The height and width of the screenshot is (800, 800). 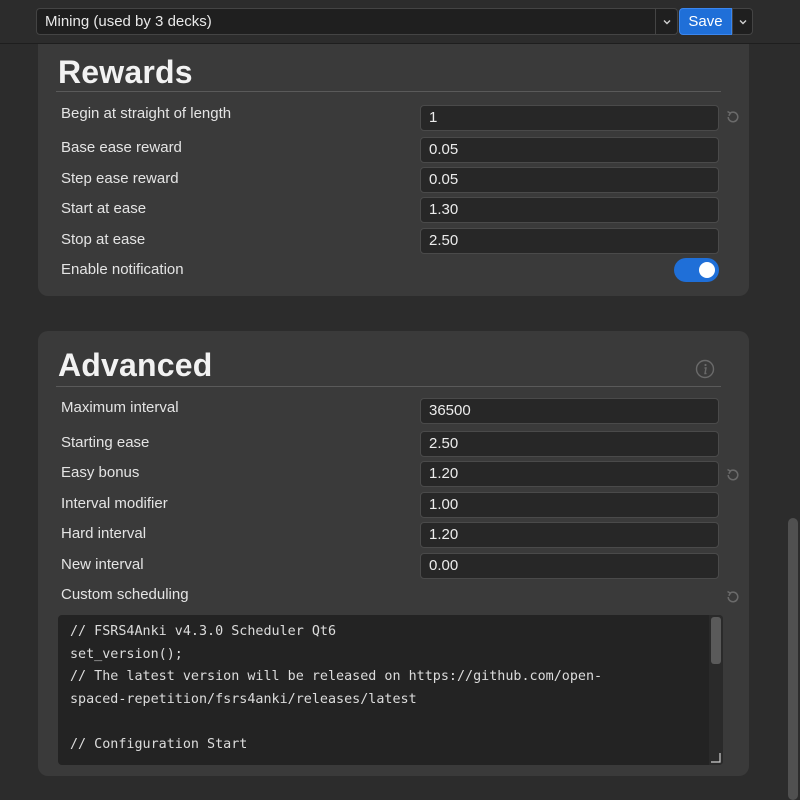 What do you see at coordinates (716, 690) in the screenshot?
I see `editor-scrollbar` at bounding box center [716, 690].